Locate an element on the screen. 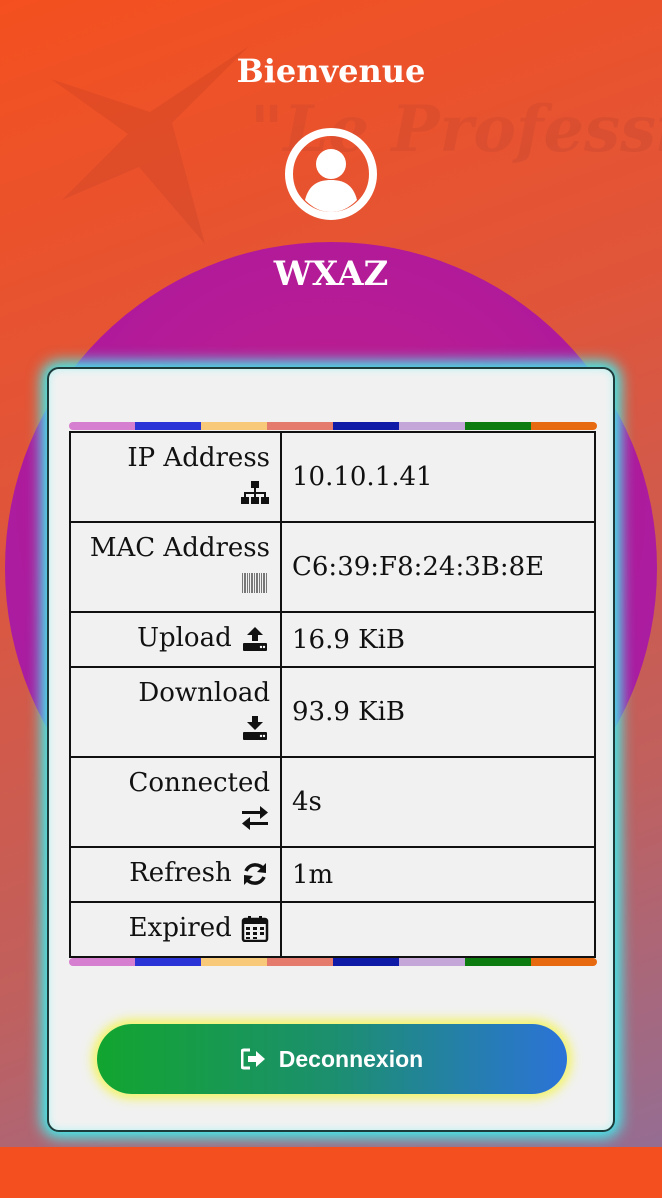 The width and height of the screenshot is (662, 1198). mac-address-label: MAC Address is located at coordinates (179, 548).